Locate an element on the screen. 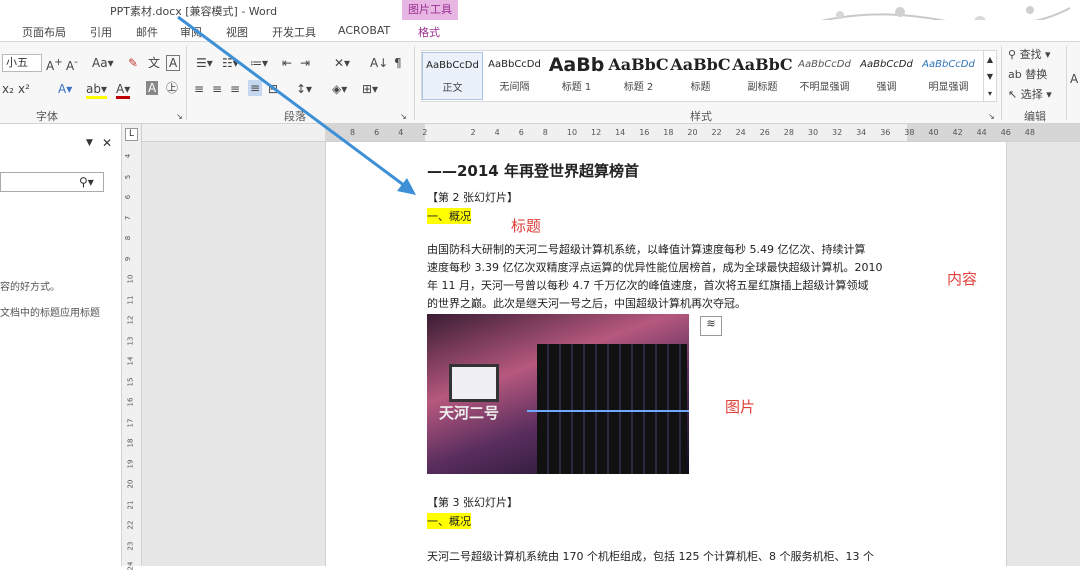 Image resolution: width=1080 pixels, height=570 pixels. annotation-arrow-icon is located at coordinates (296, 105).